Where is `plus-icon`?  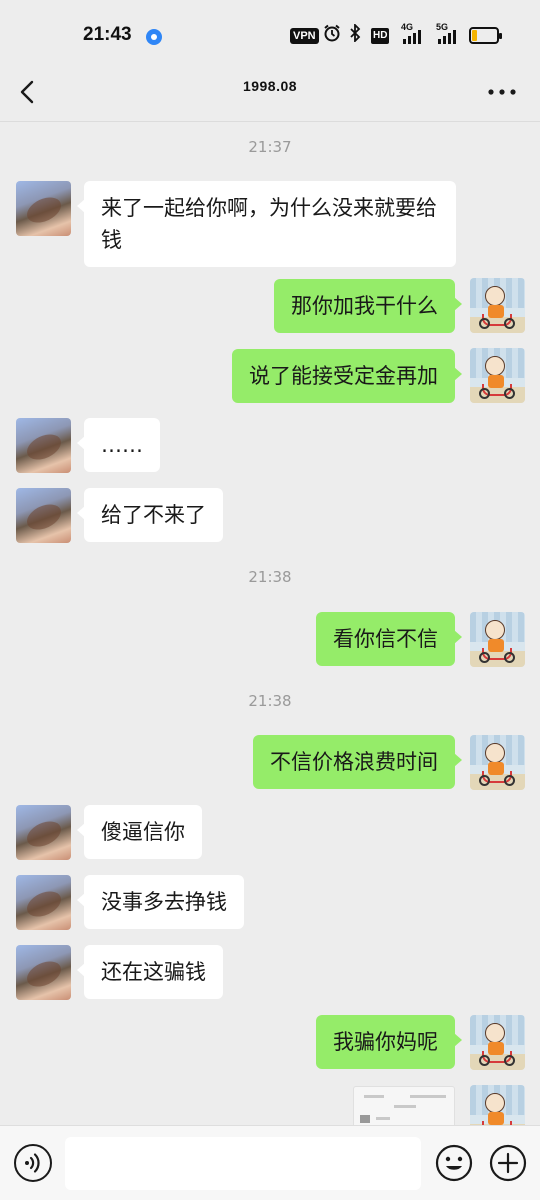 plus-icon is located at coordinates (508, 1163).